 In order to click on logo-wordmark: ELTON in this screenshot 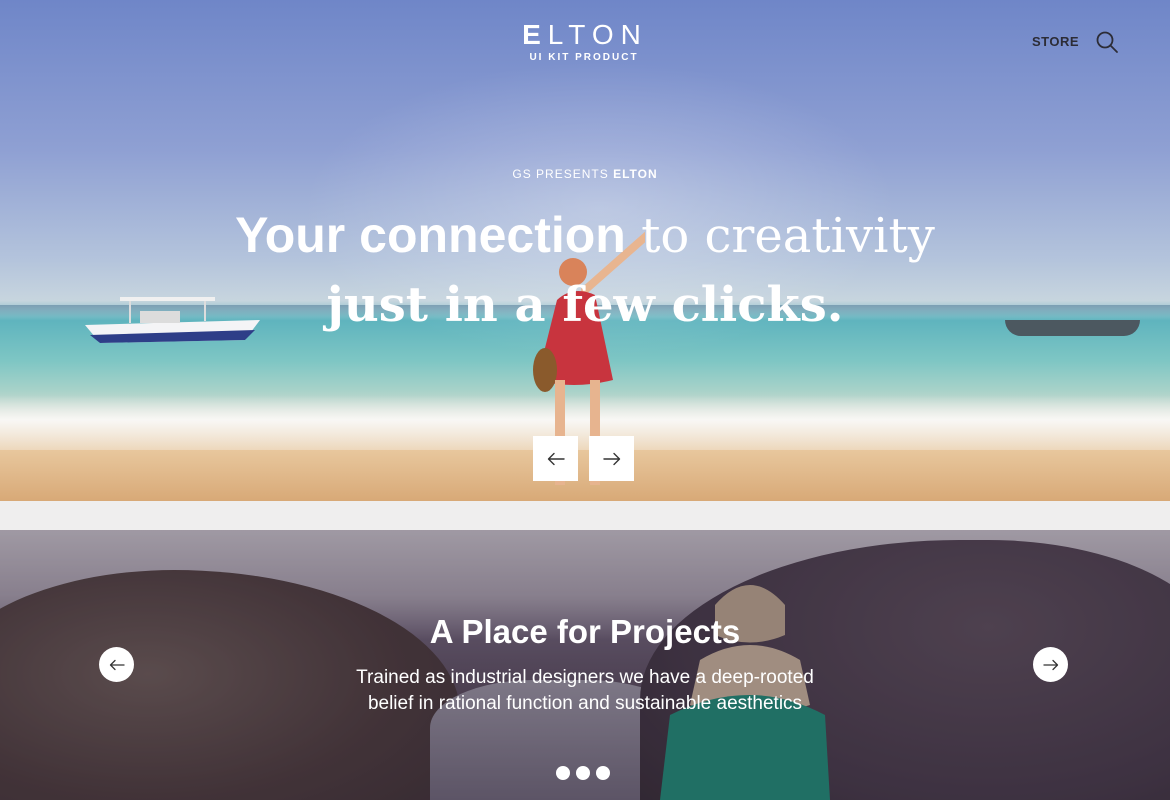, I will do `click(585, 35)`.